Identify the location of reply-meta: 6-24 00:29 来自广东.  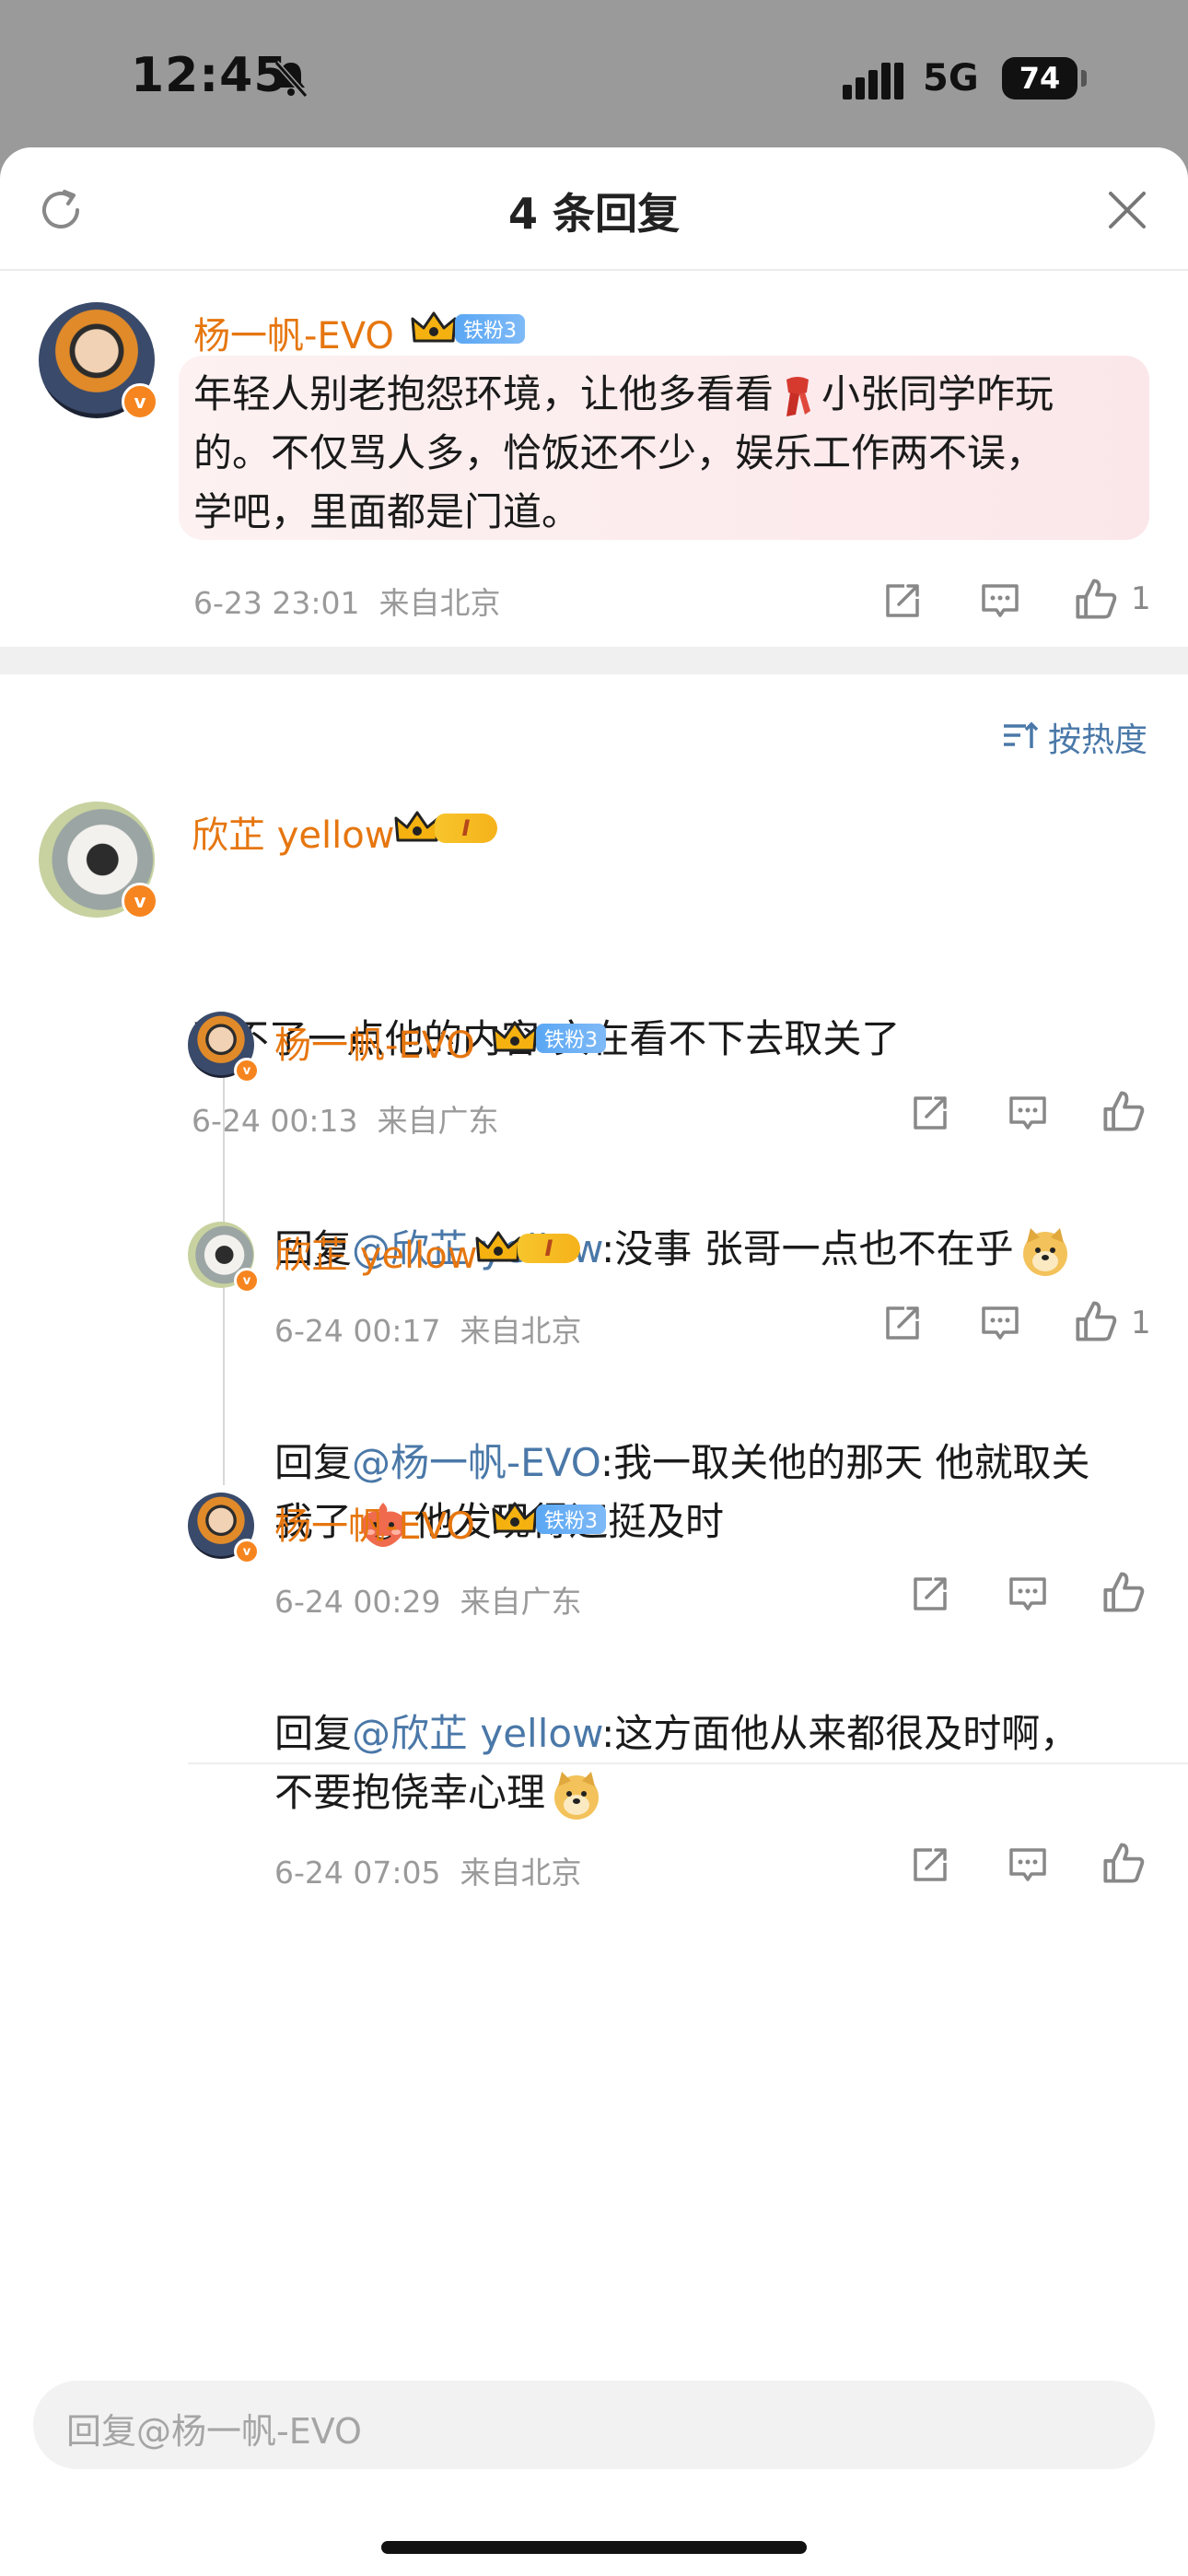
(427, 1599).